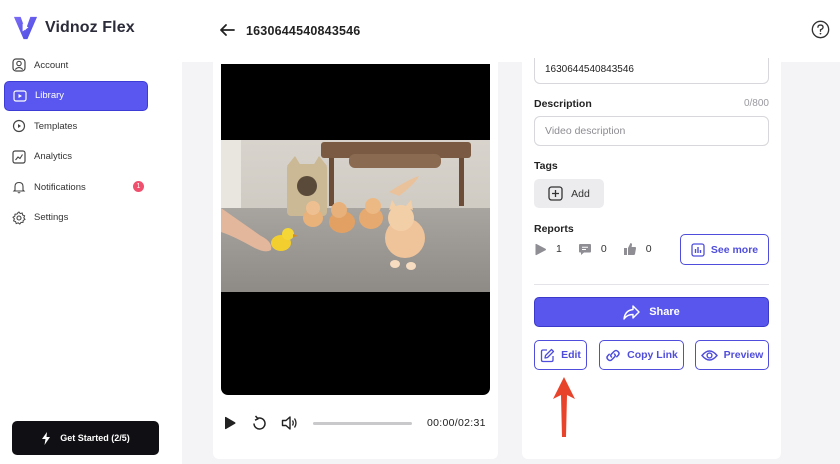 The image size is (840, 464). Describe the element at coordinates (547, 355) in the screenshot. I see `edit-icon` at that location.